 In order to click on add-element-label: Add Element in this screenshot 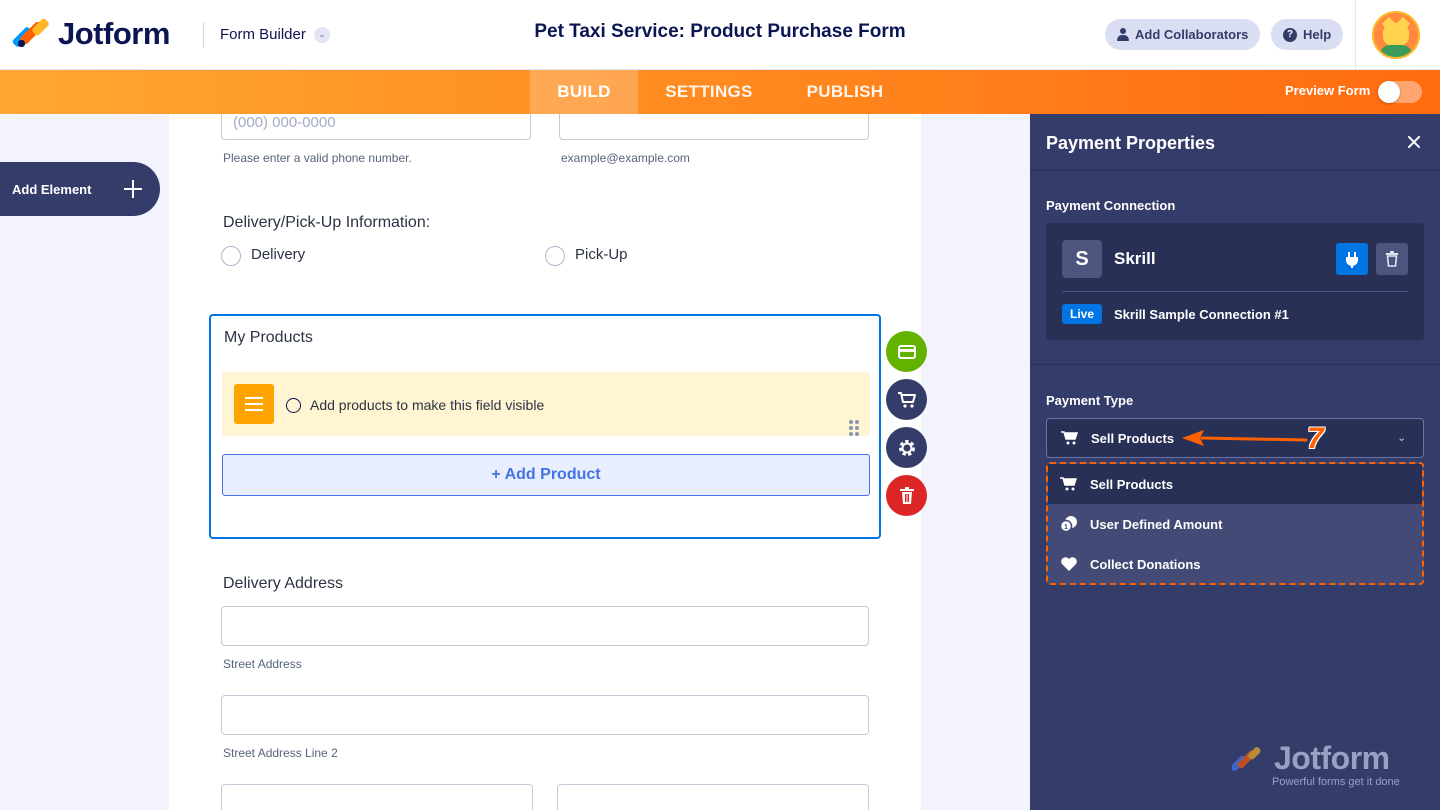, I will do `click(52, 189)`.